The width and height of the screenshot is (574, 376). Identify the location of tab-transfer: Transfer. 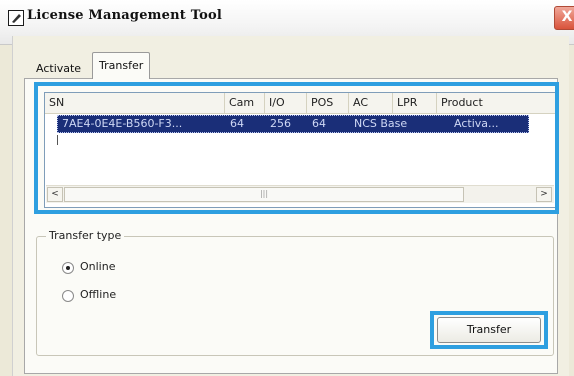
(121, 65).